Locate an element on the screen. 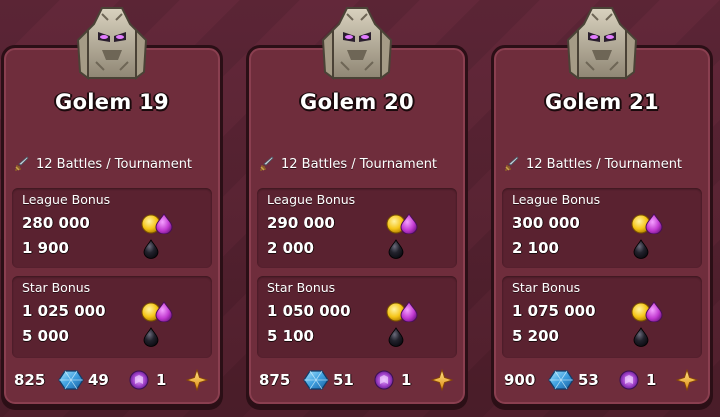  star-dark-elixir-amount: 5 200 is located at coordinates (535, 336).